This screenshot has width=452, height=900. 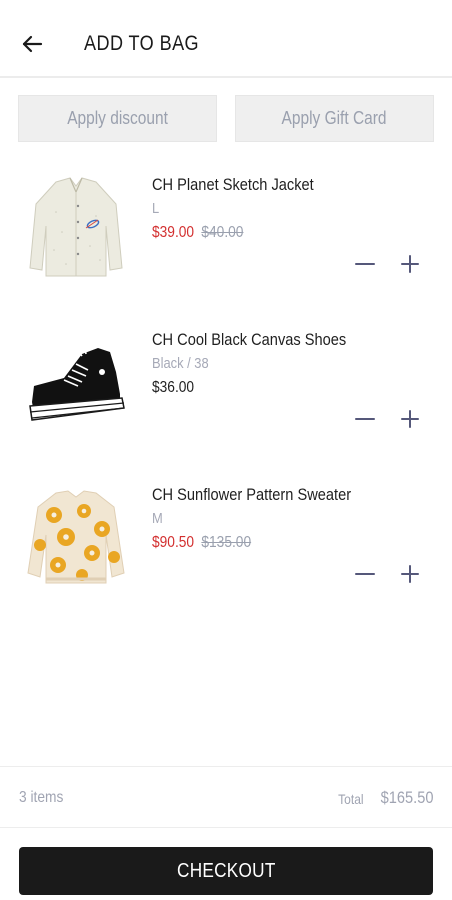 What do you see at coordinates (41, 797) in the screenshot?
I see `item-count: 3 items` at bounding box center [41, 797].